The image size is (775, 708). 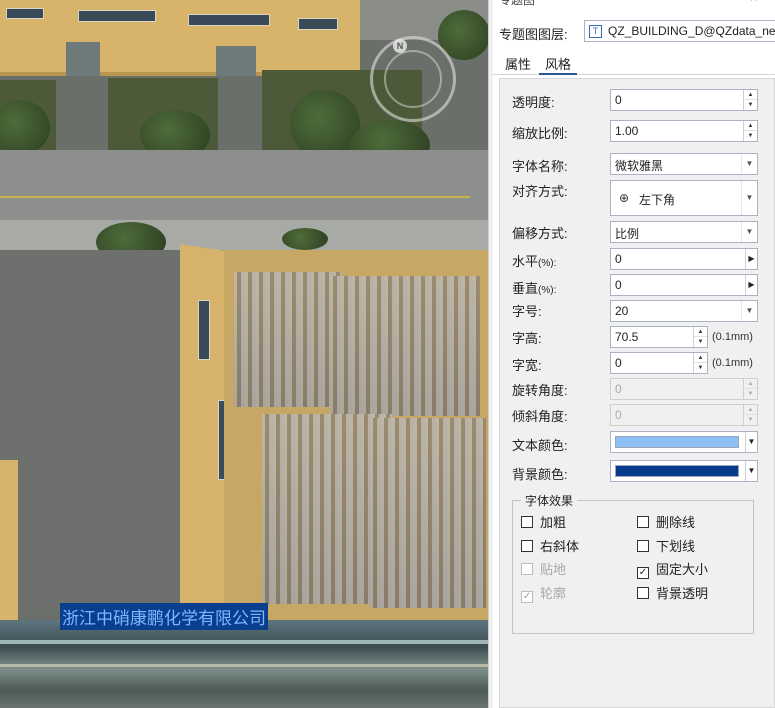 What do you see at coordinates (400, 46) in the screenshot?
I see `compass-north-icon: N` at bounding box center [400, 46].